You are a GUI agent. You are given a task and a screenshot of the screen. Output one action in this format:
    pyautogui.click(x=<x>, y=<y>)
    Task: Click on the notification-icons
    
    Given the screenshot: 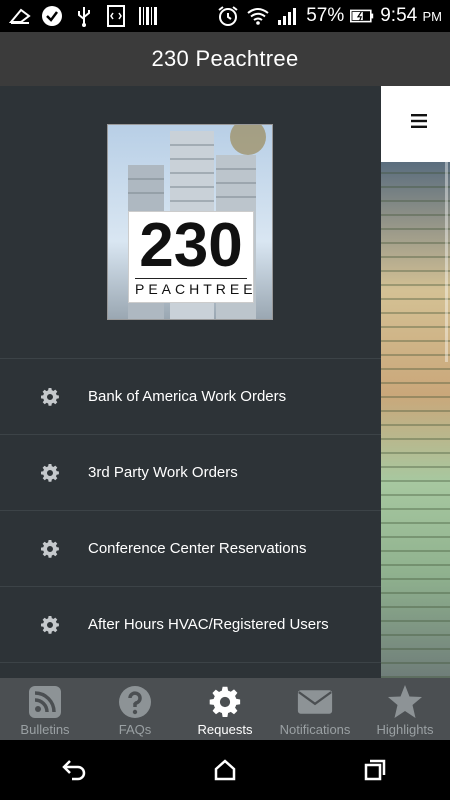 What is the action you would take?
    pyautogui.click(x=84, y=16)
    